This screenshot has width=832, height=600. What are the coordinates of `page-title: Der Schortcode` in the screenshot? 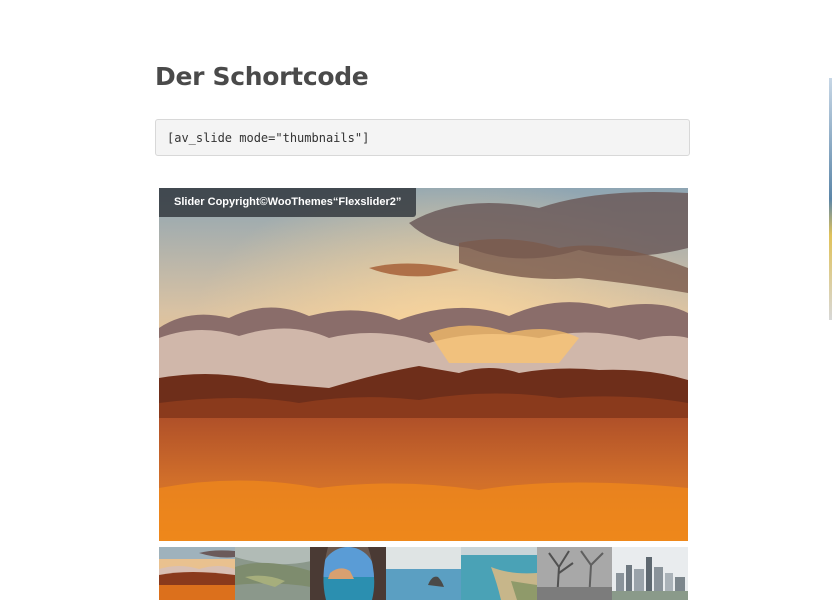 It's located at (262, 76).